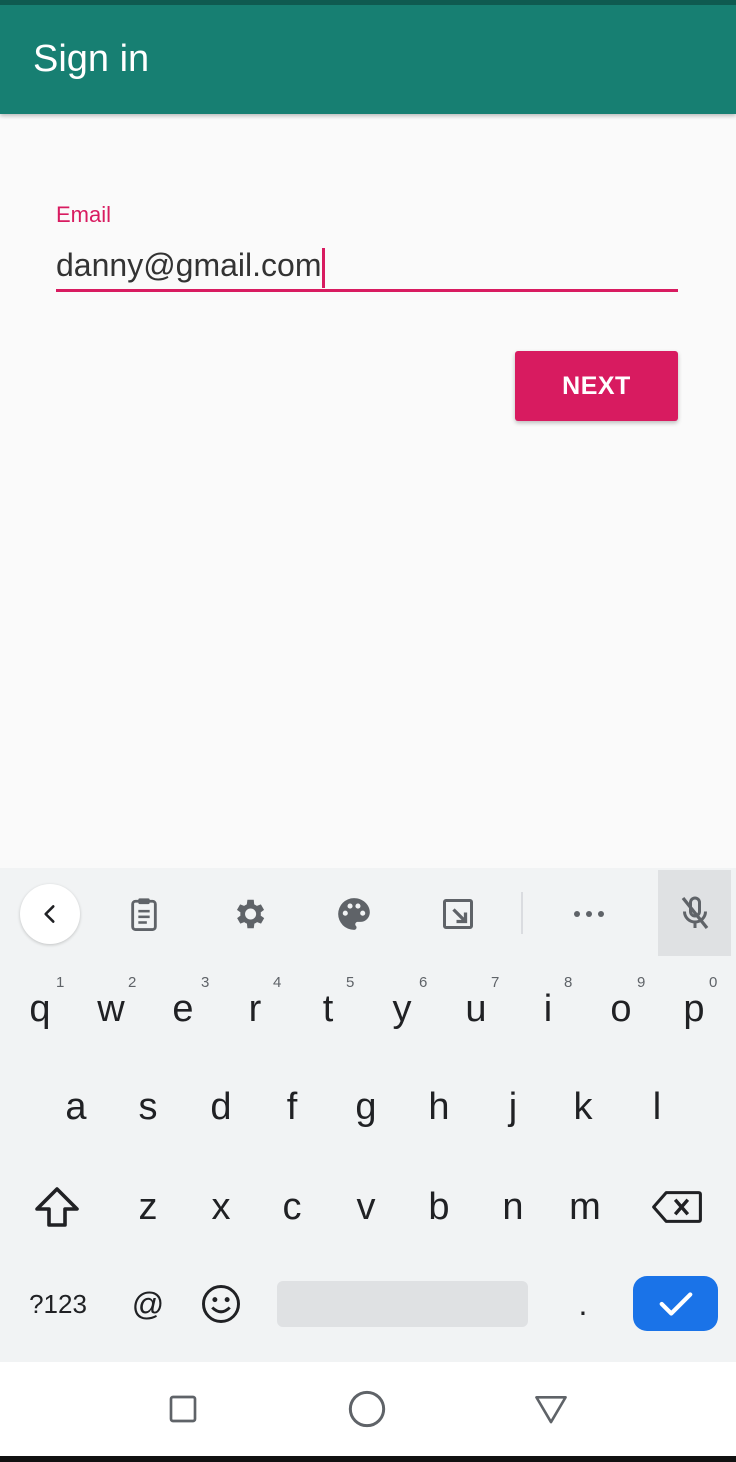 The width and height of the screenshot is (736, 1462). What do you see at coordinates (367, 267) in the screenshot?
I see `email-field: danny@gmail.com` at bounding box center [367, 267].